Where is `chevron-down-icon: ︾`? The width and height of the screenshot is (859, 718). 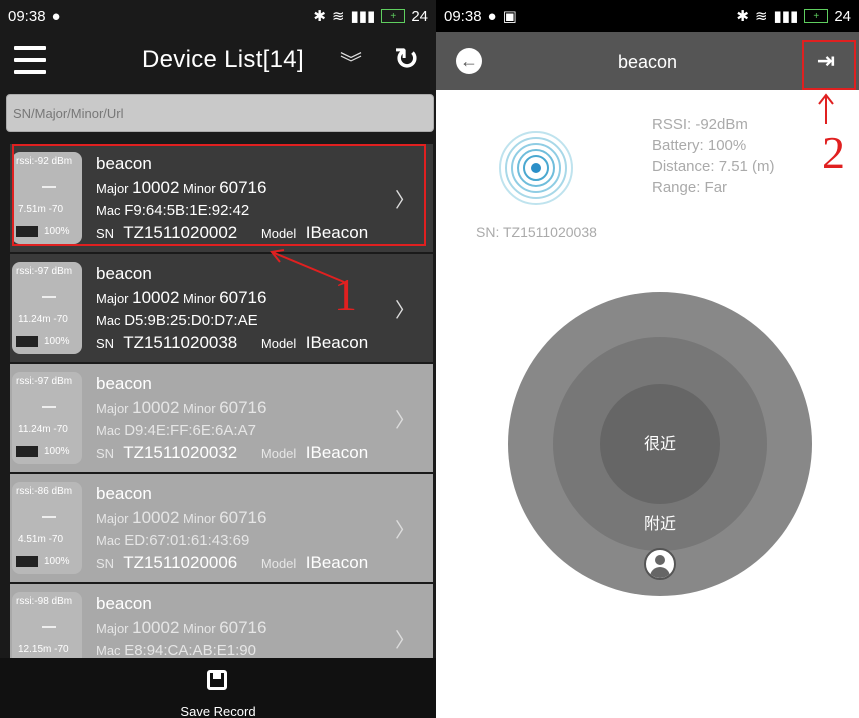 chevron-down-icon: ︾ is located at coordinates (351, 62).